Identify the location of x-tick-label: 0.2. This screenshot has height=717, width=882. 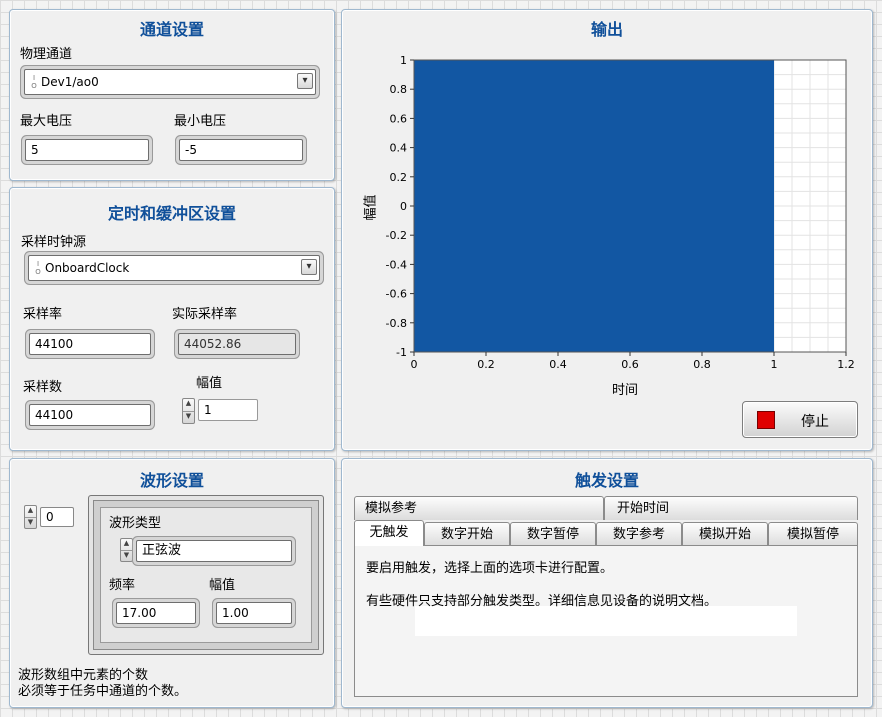
(486, 364).